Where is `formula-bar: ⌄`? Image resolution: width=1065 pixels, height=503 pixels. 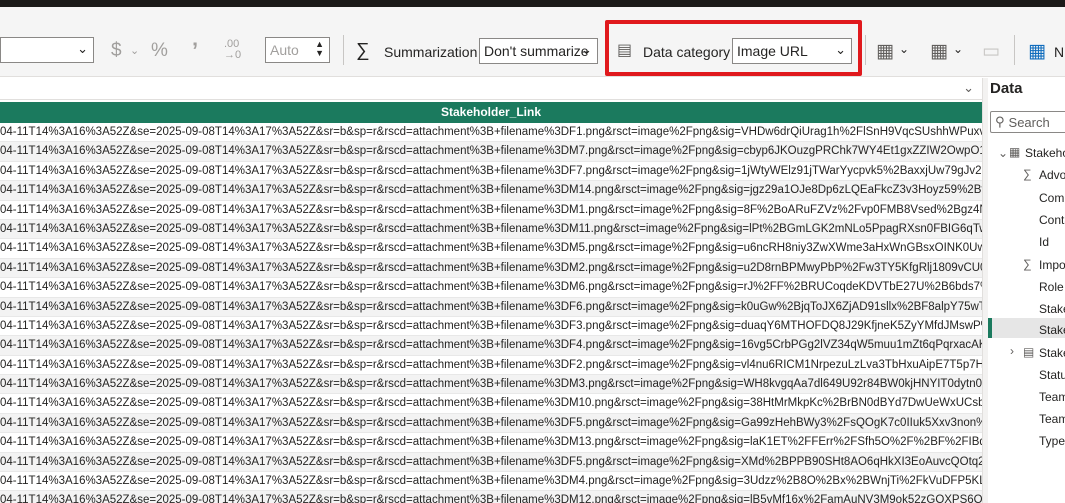
formula-bar: ⌄ is located at coordinates (491, 89).